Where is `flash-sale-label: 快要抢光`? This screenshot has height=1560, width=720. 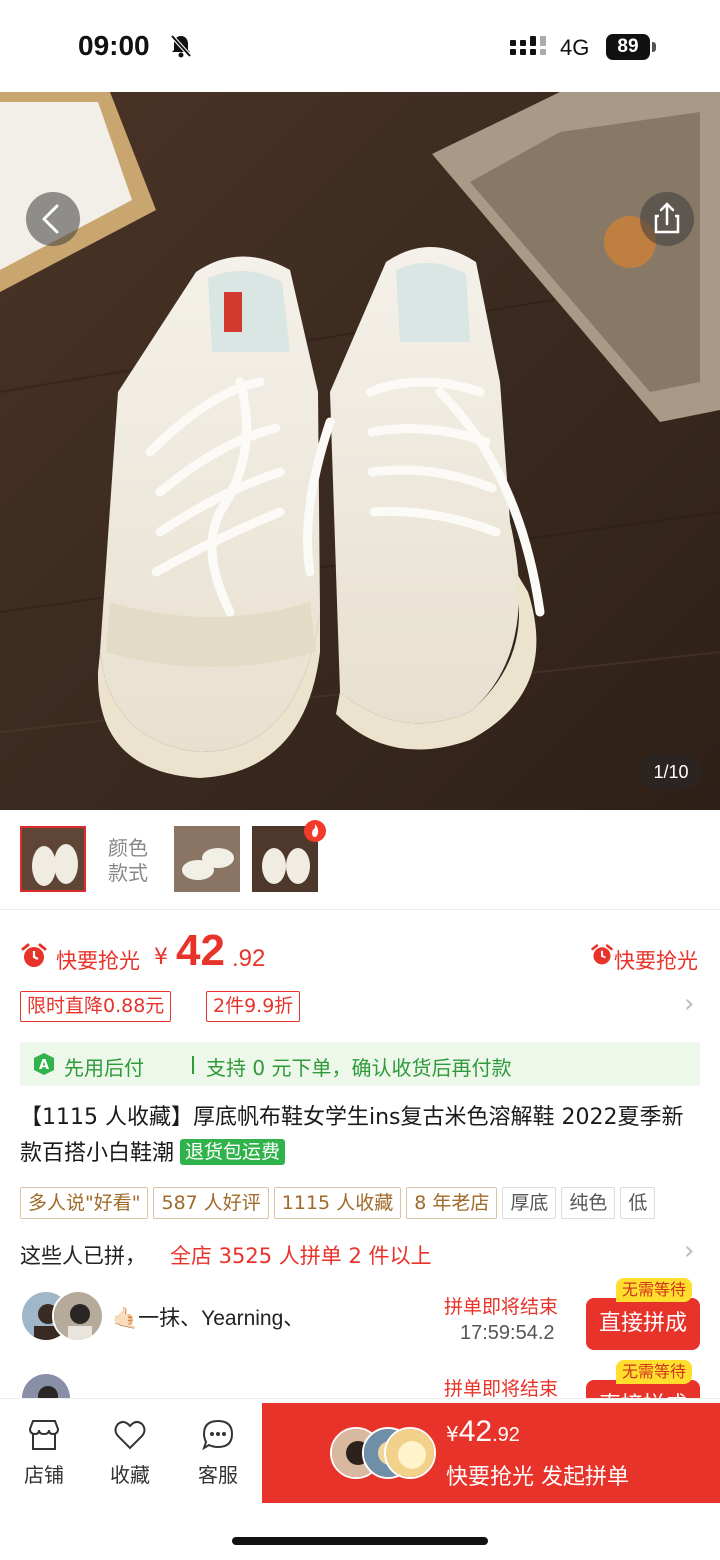
flash-sale-label: 快要抢光 is located at coordinates (98, 961).